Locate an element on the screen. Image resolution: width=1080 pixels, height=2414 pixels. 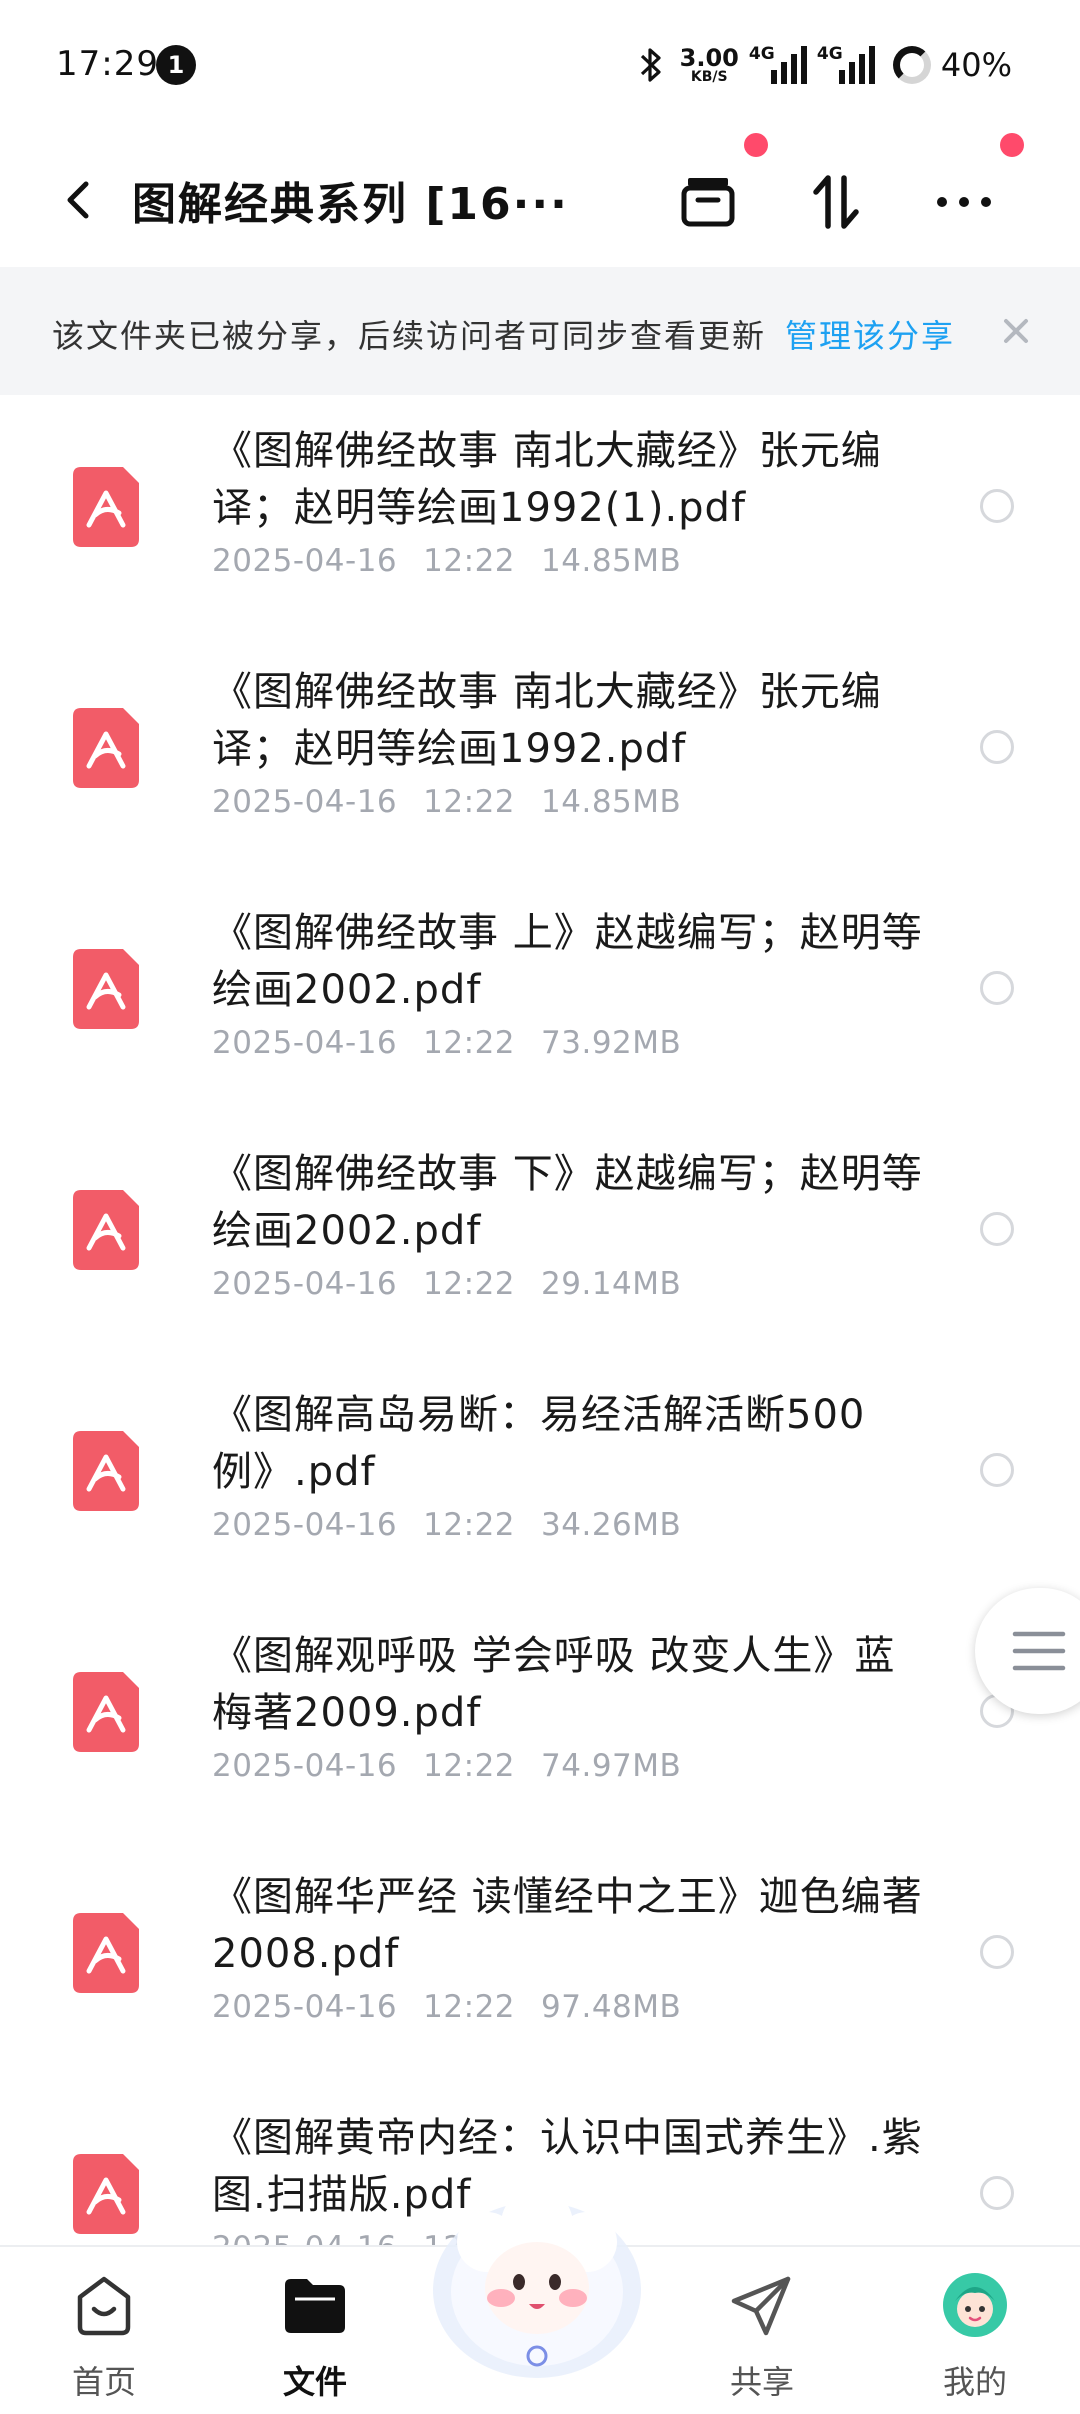
file-size: 29.14MB is located at coordinates (611, 1284).